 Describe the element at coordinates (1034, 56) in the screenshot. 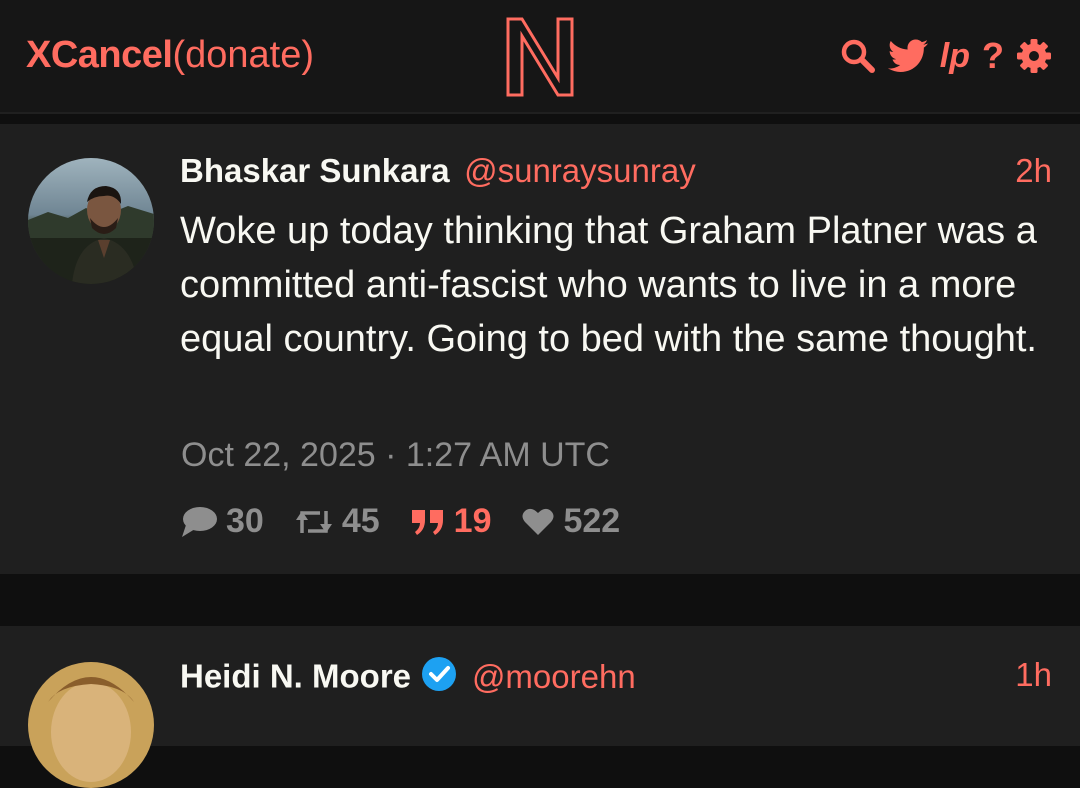

I see `settings-gear-icon` at that location.